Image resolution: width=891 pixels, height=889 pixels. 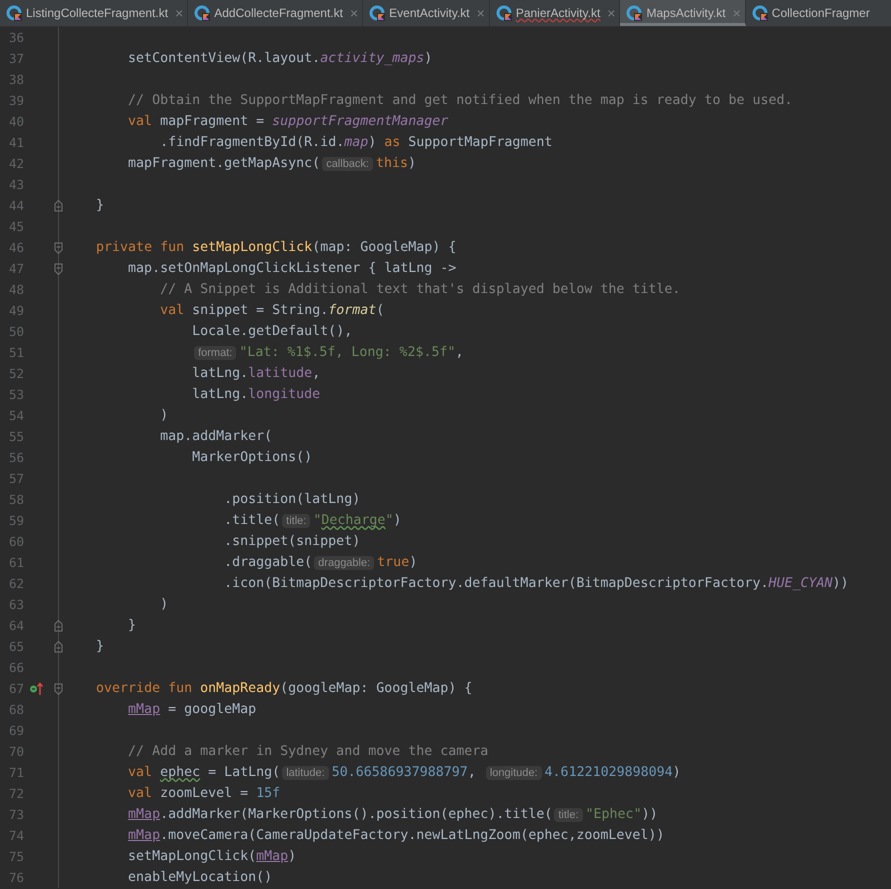 What do you see at coordinates (255, 373) in the screenshot?
I see `code-line: latLng.latitude,` at bounding box center [255, 373].